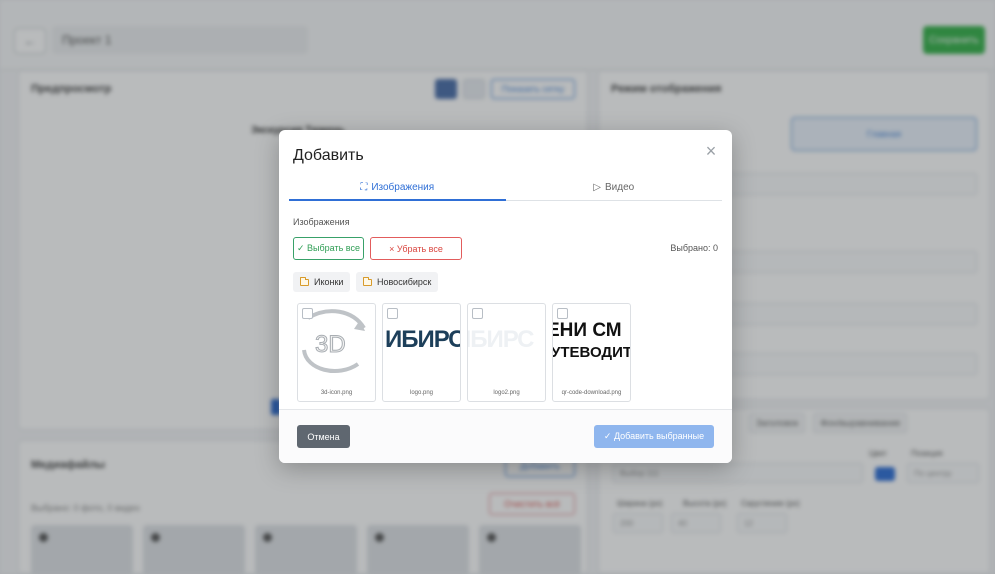 This screenshot has width=995, height=574. What do you see at coordinates (587, 330) in the screenshot?
I see `image-text: ЕНИ СМ` at bounding box center [587, 330].